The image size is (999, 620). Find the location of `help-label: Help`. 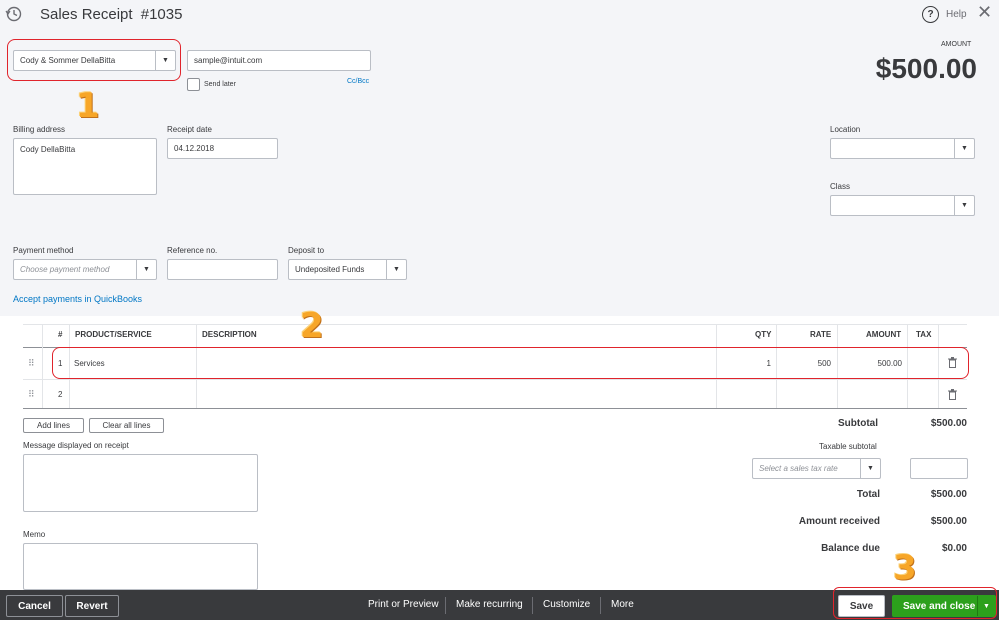

help-label: Help is located at coordinates (956, 14).